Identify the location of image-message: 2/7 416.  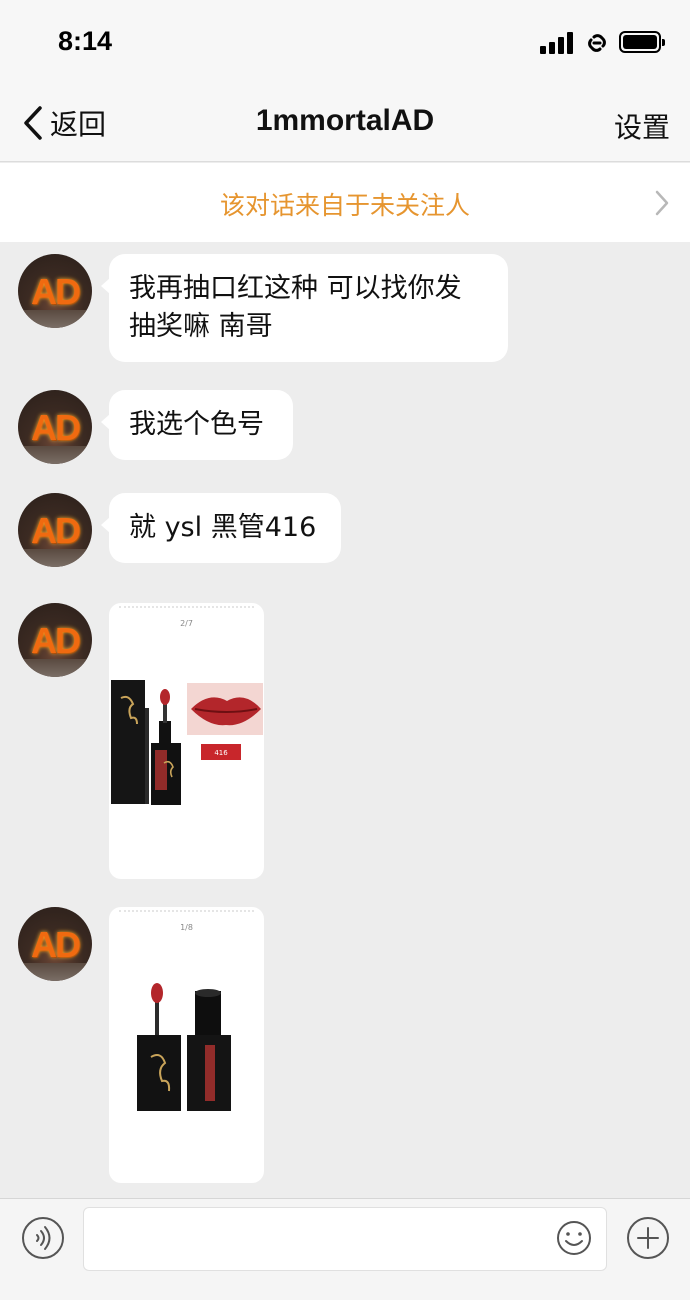
(186, 741).